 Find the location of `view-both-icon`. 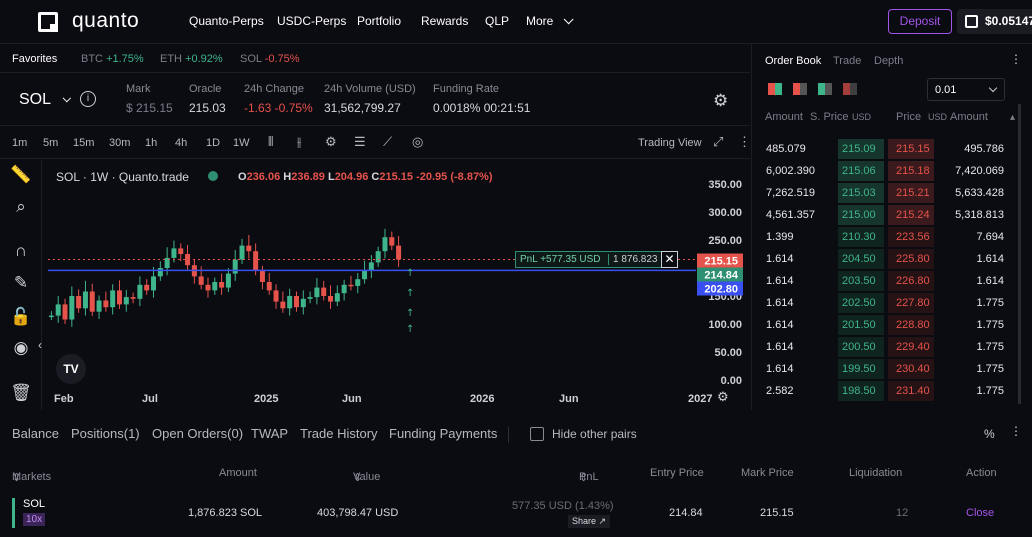

view-both-icon is located at coordinates (775, 89).